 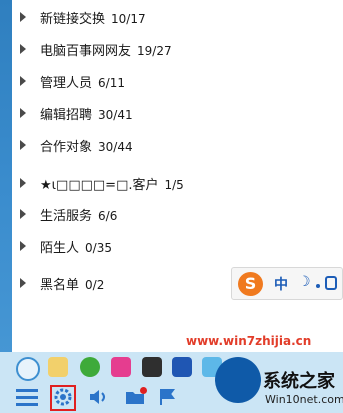 I want to click on group-count: 6/11, so click(x=111, y=82).